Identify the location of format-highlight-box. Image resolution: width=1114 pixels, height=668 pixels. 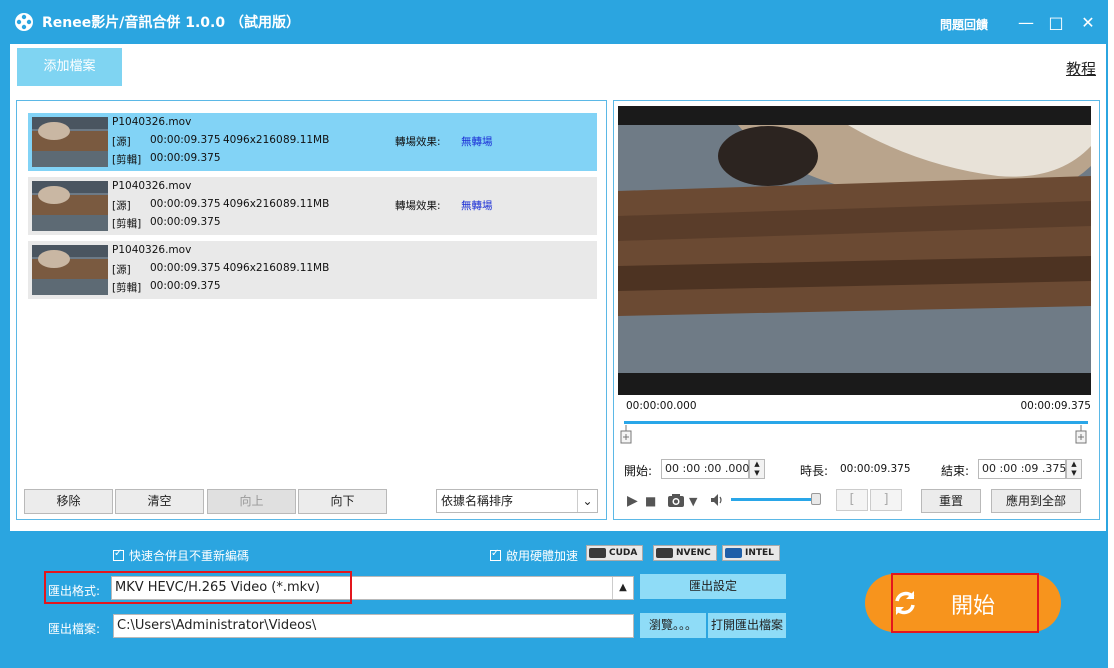
(198, 587).